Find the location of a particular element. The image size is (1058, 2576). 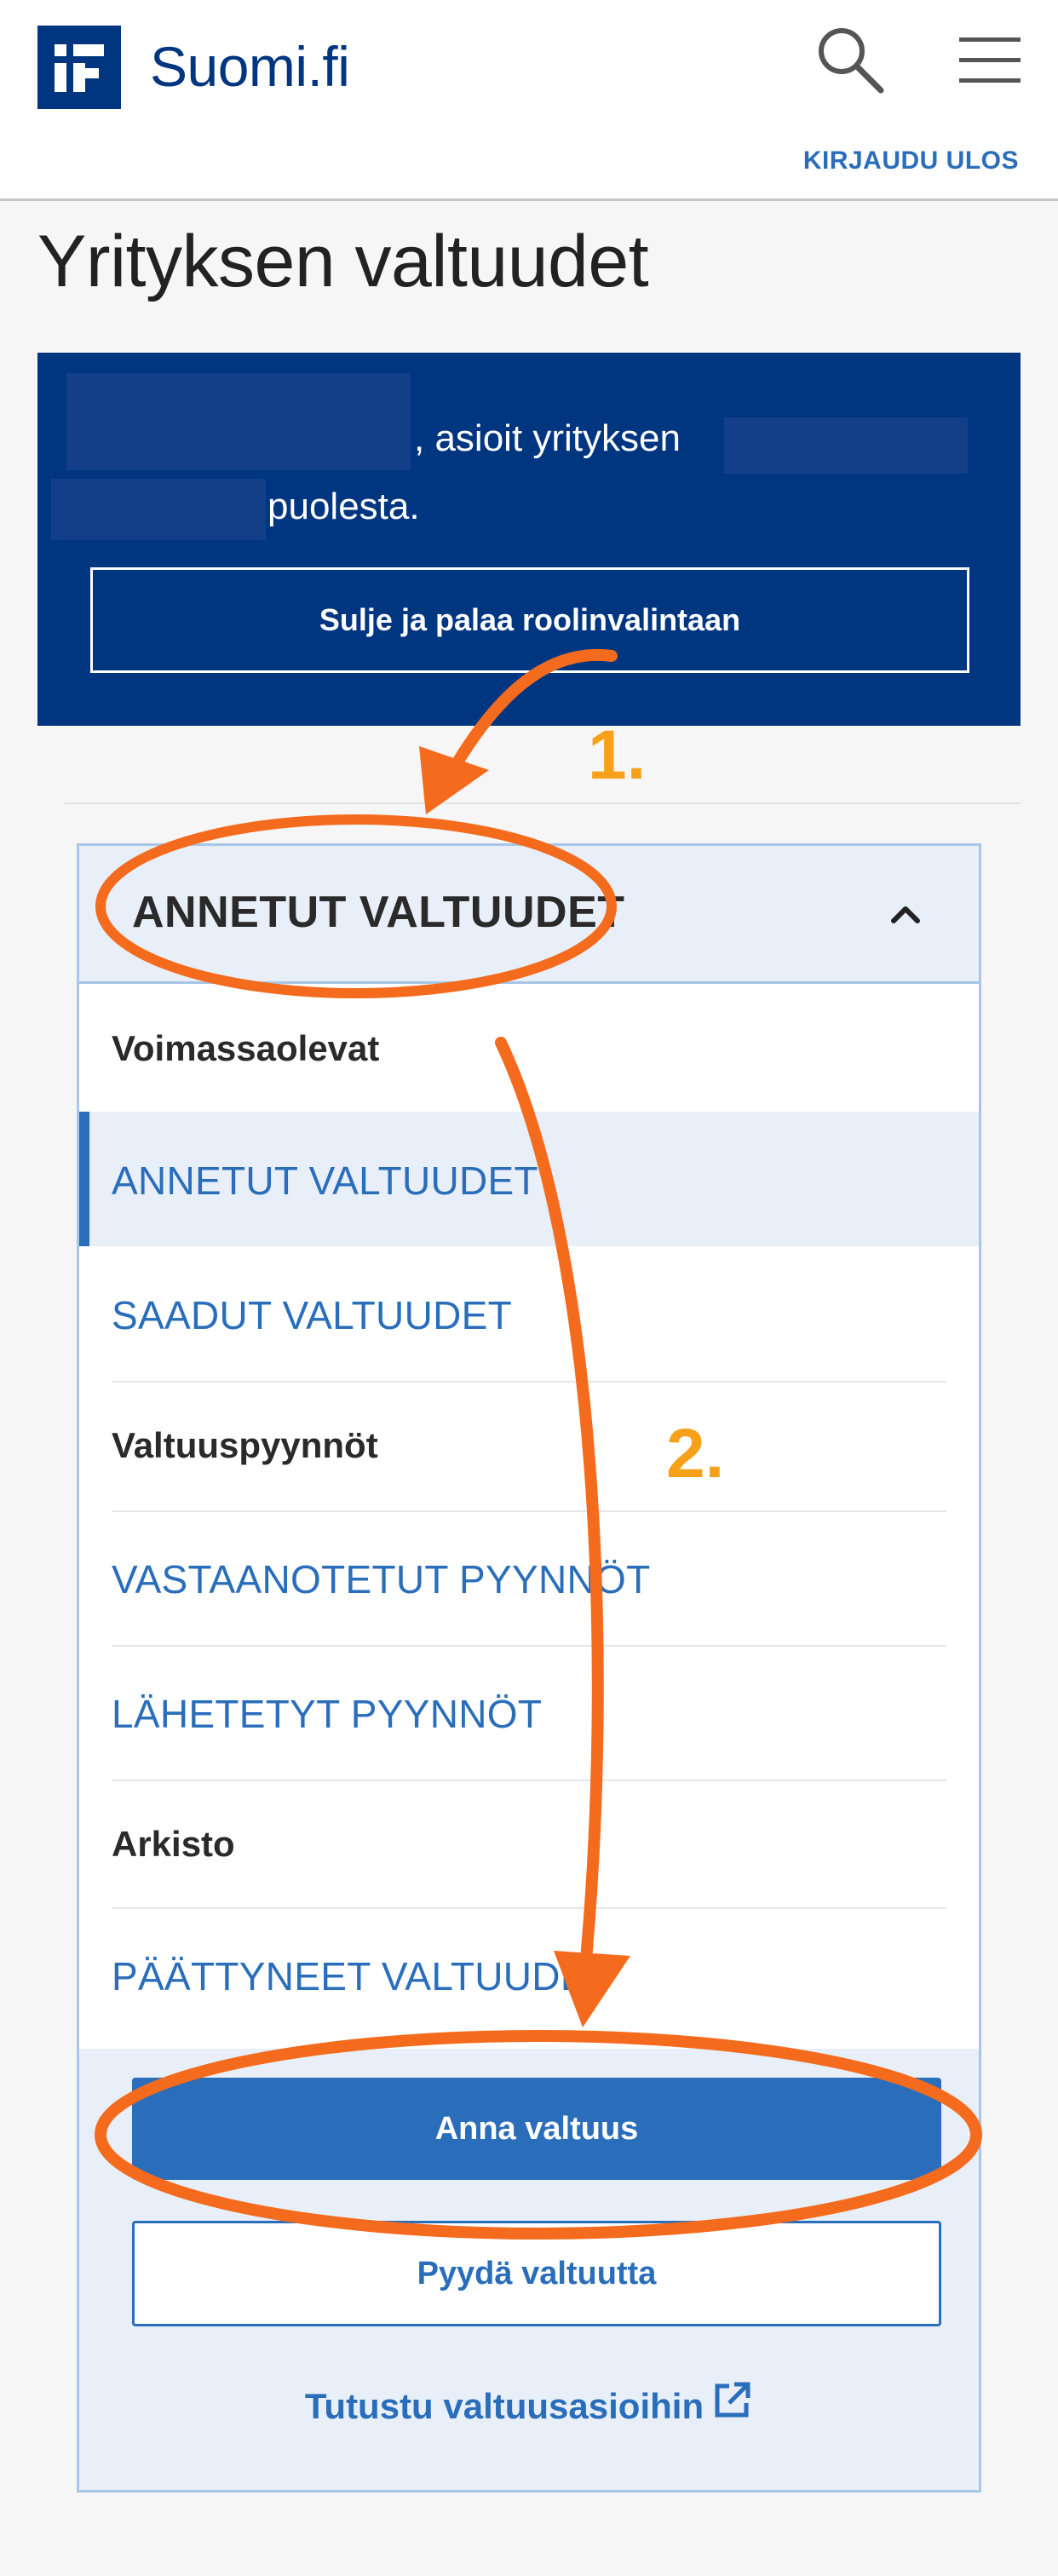

nav-link-annetut-valtuudet: ANNETUT VALTUUDET is located at coordinates (325, 1181).